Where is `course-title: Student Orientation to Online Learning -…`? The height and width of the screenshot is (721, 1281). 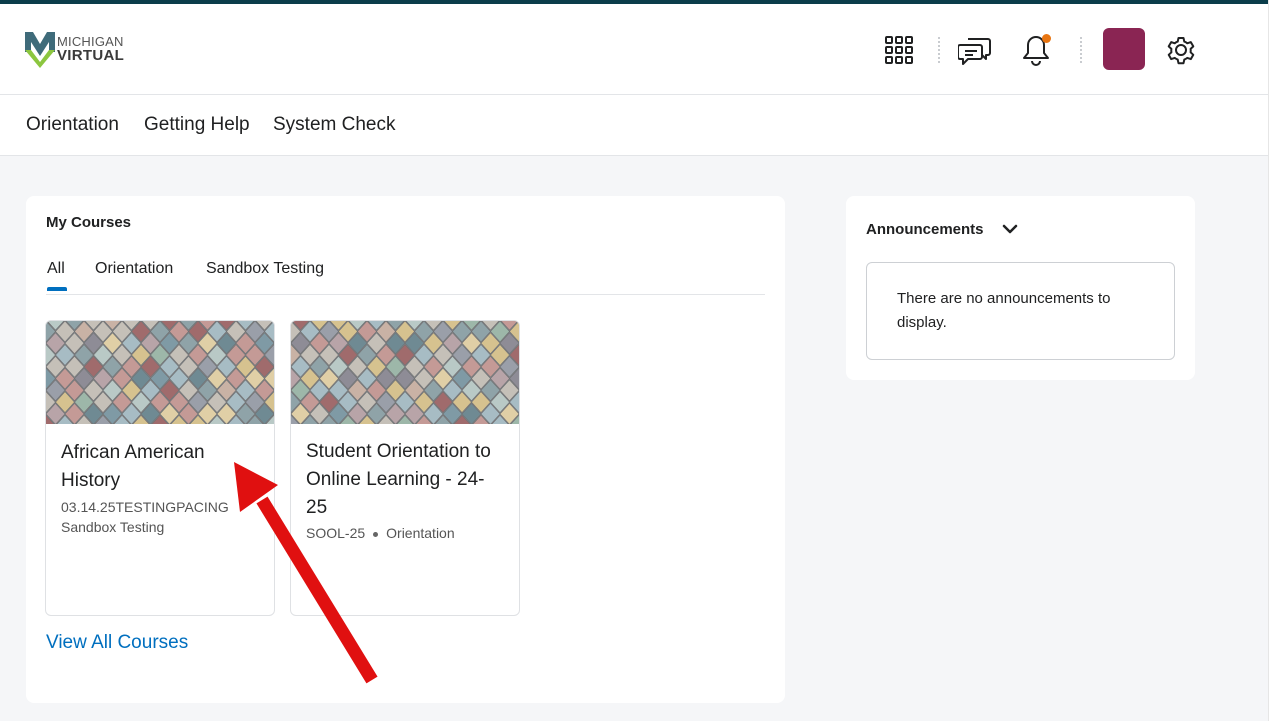 course-title: Student Orientation to Online Learning -… is located at coordinates (398, 480).